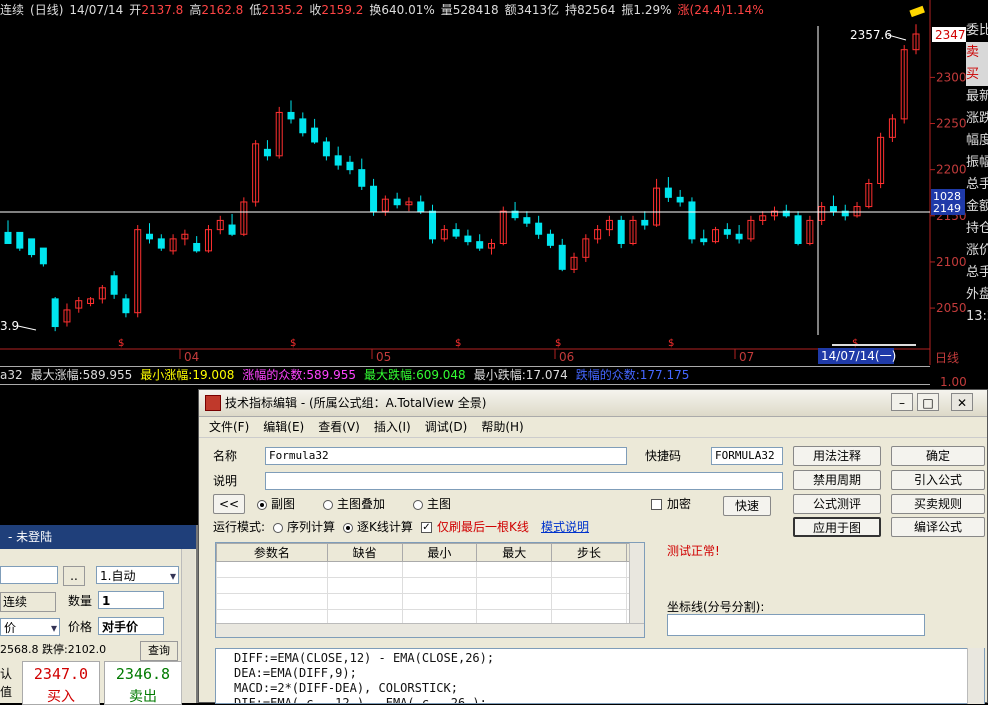 This screenshot has width=988, height=705. I want to click on open-label: 开, so click(135, 10).